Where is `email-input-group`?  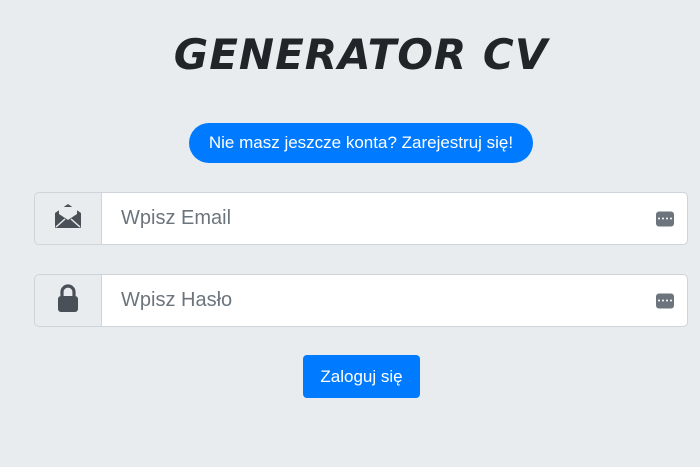 email-input-group is located at coordinates (361, 218).